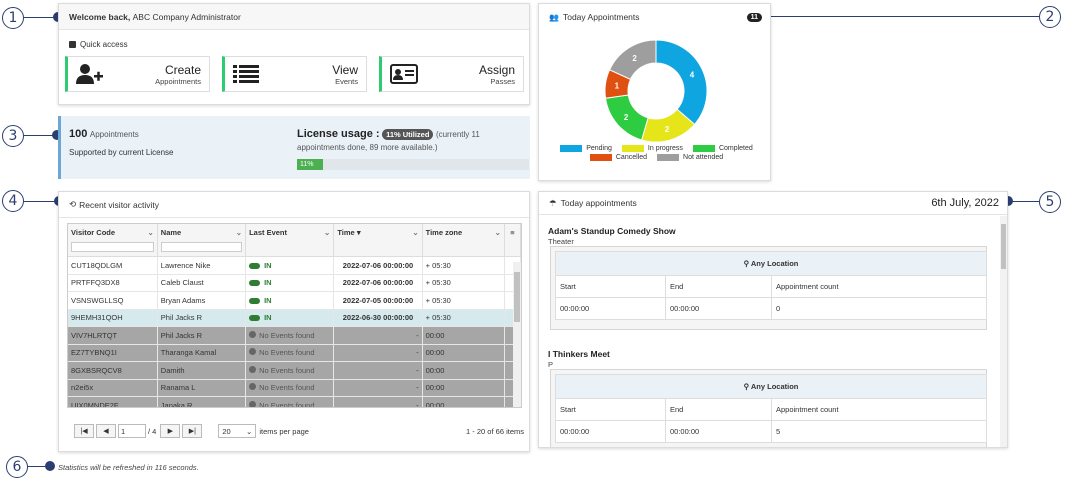  I want to click on legend-label: Cancelled, so click(631, 157).